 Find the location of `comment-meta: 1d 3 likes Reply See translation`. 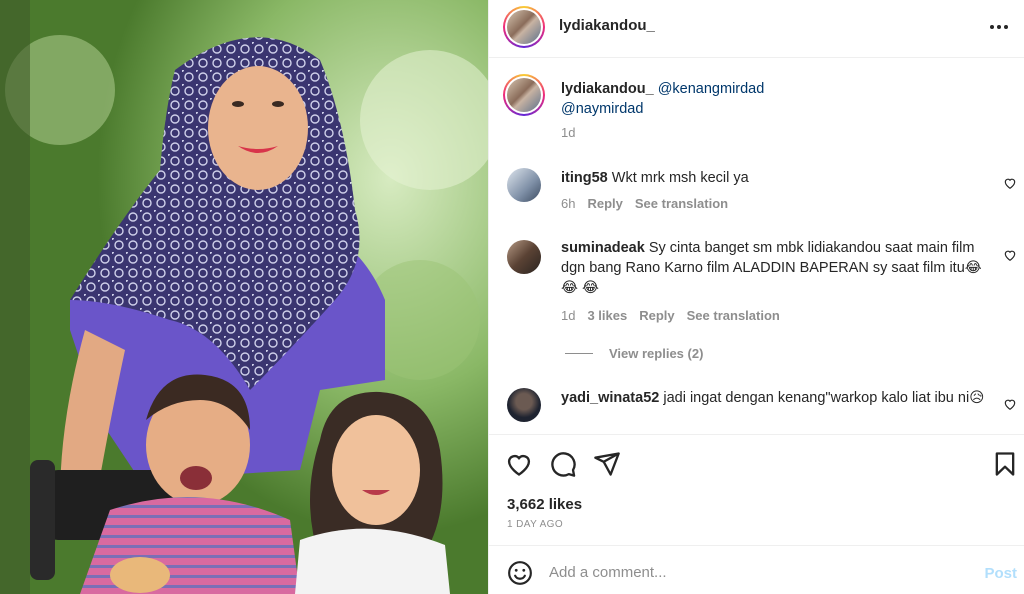

comment-meta: 1d 3 likes Reply See translation is located at coordinates (670, 315).